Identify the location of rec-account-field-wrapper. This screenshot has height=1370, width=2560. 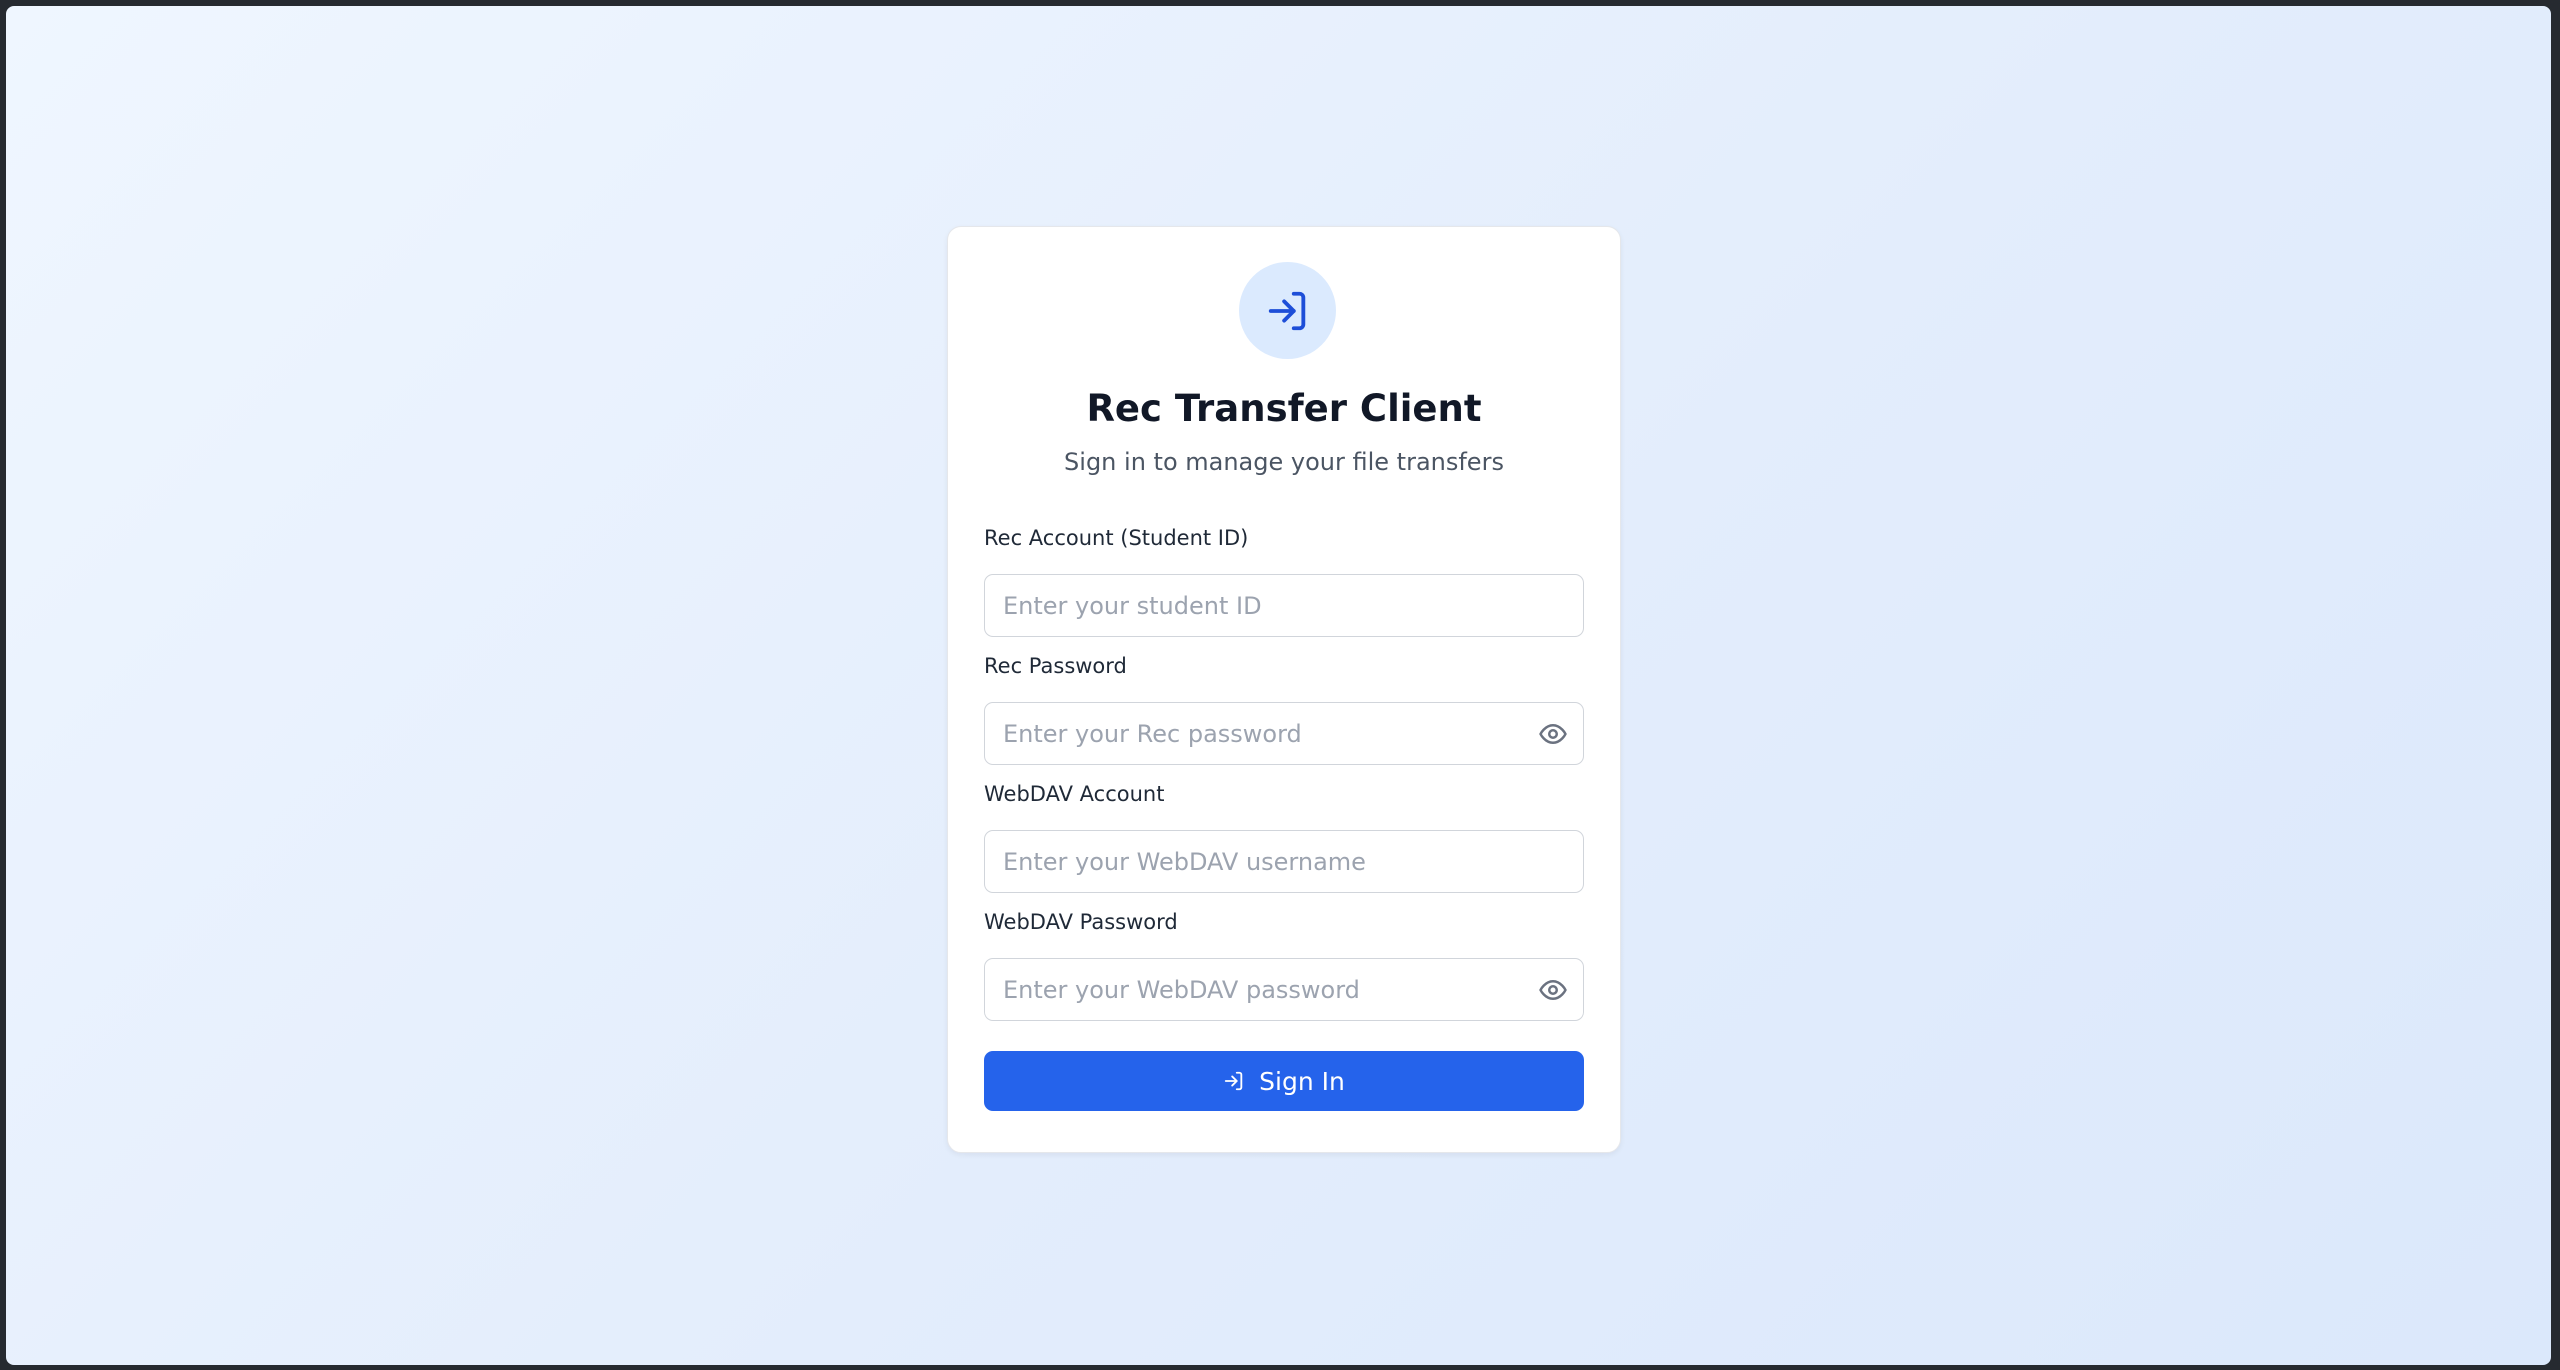
(1284, 605).